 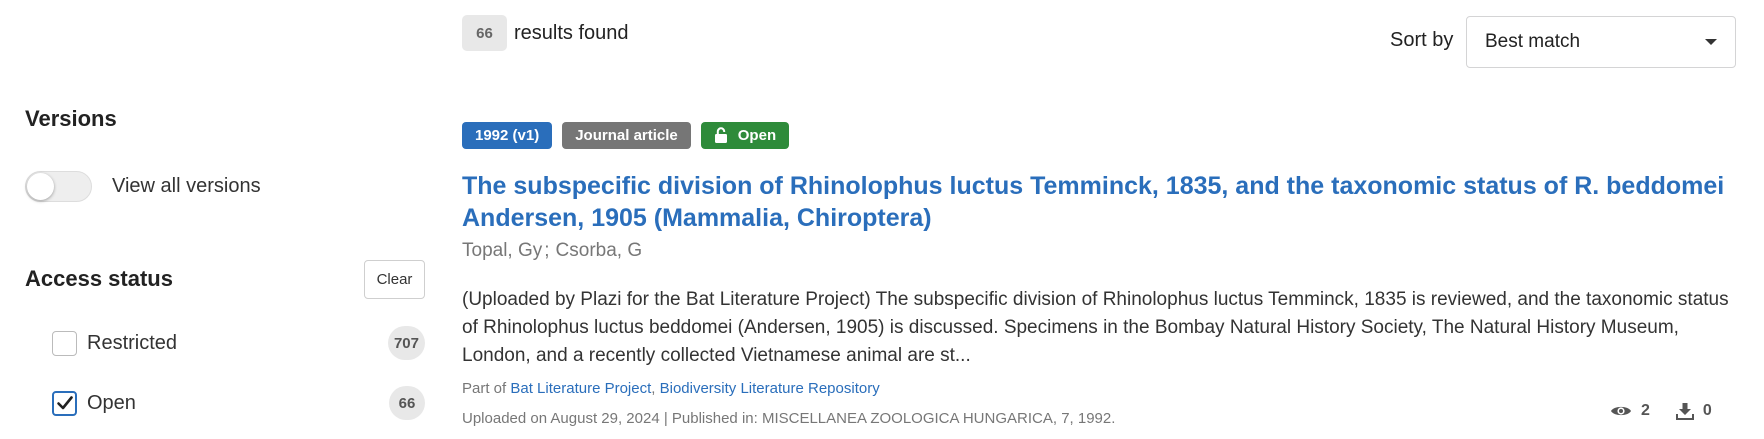 What do you see at coordinates (99, 278) in the screenshot?
I see `access-status-facet-title: Access status` at bounding box center [99, 278].